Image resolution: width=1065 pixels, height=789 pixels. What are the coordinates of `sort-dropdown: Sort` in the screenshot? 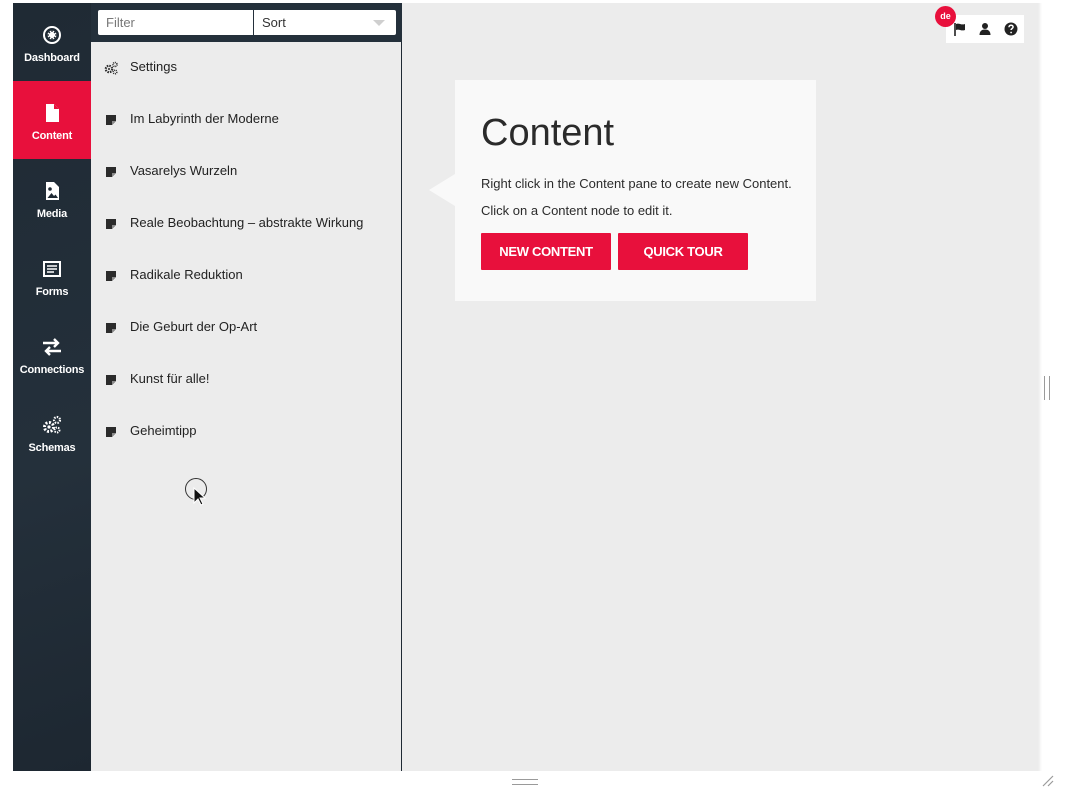 It's located at (325, 22).